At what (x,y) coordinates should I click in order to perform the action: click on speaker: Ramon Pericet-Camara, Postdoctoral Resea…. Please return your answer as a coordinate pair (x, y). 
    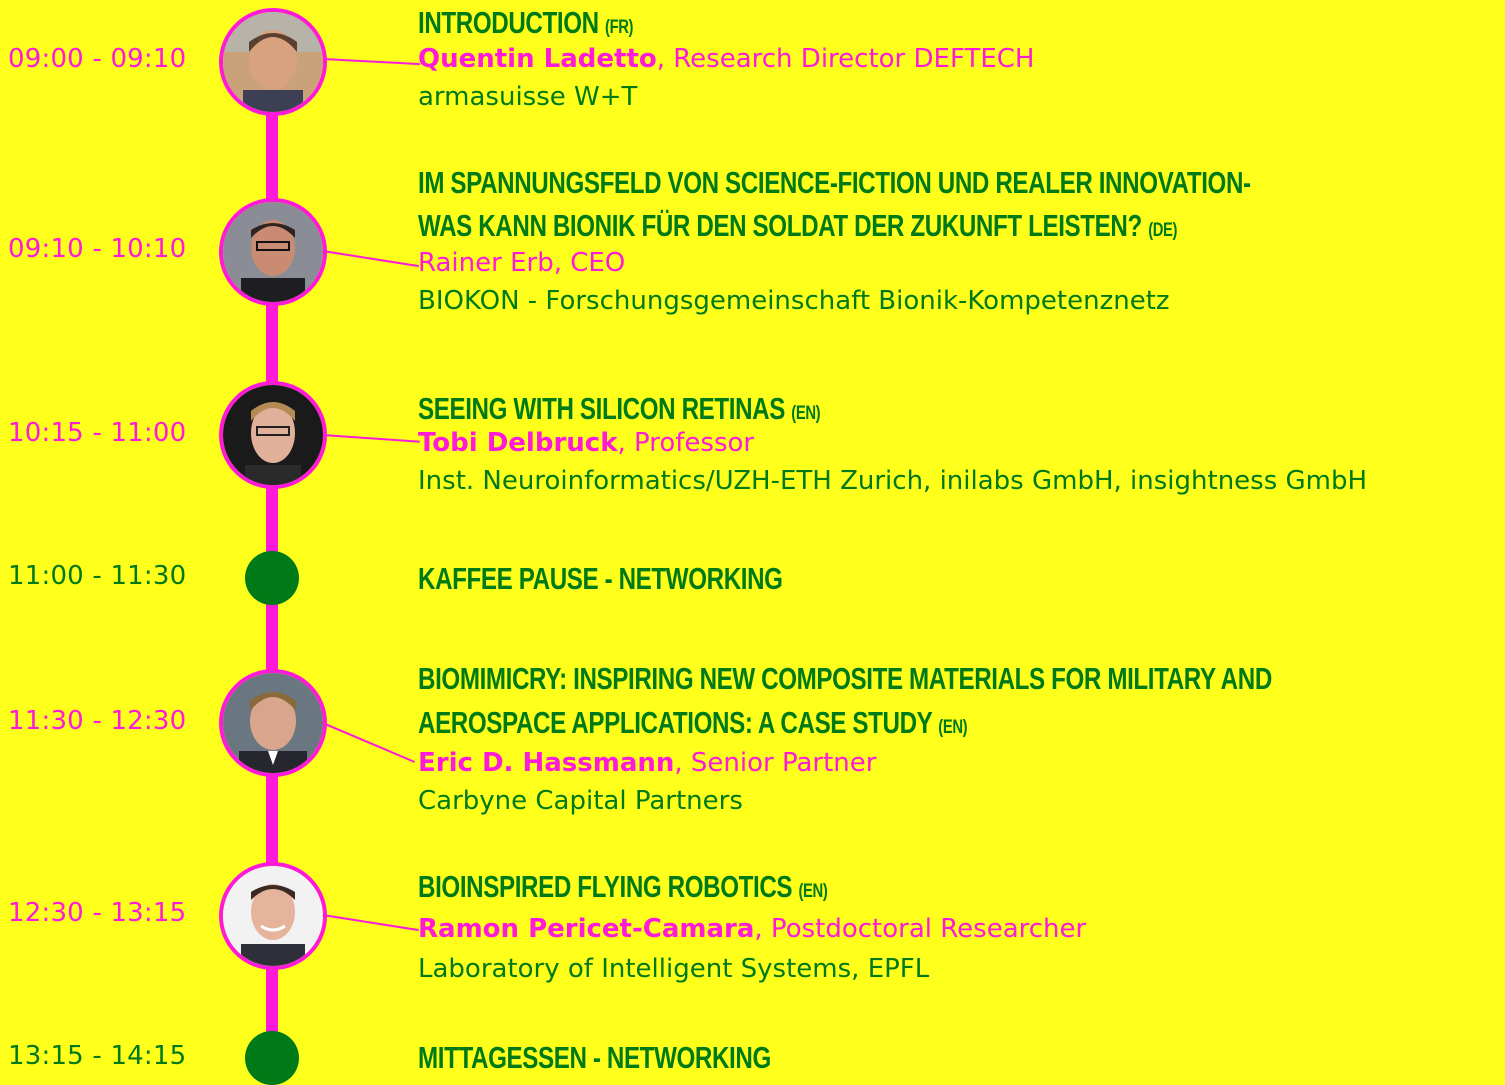
    Looking at the image, I should click on (752, 929).